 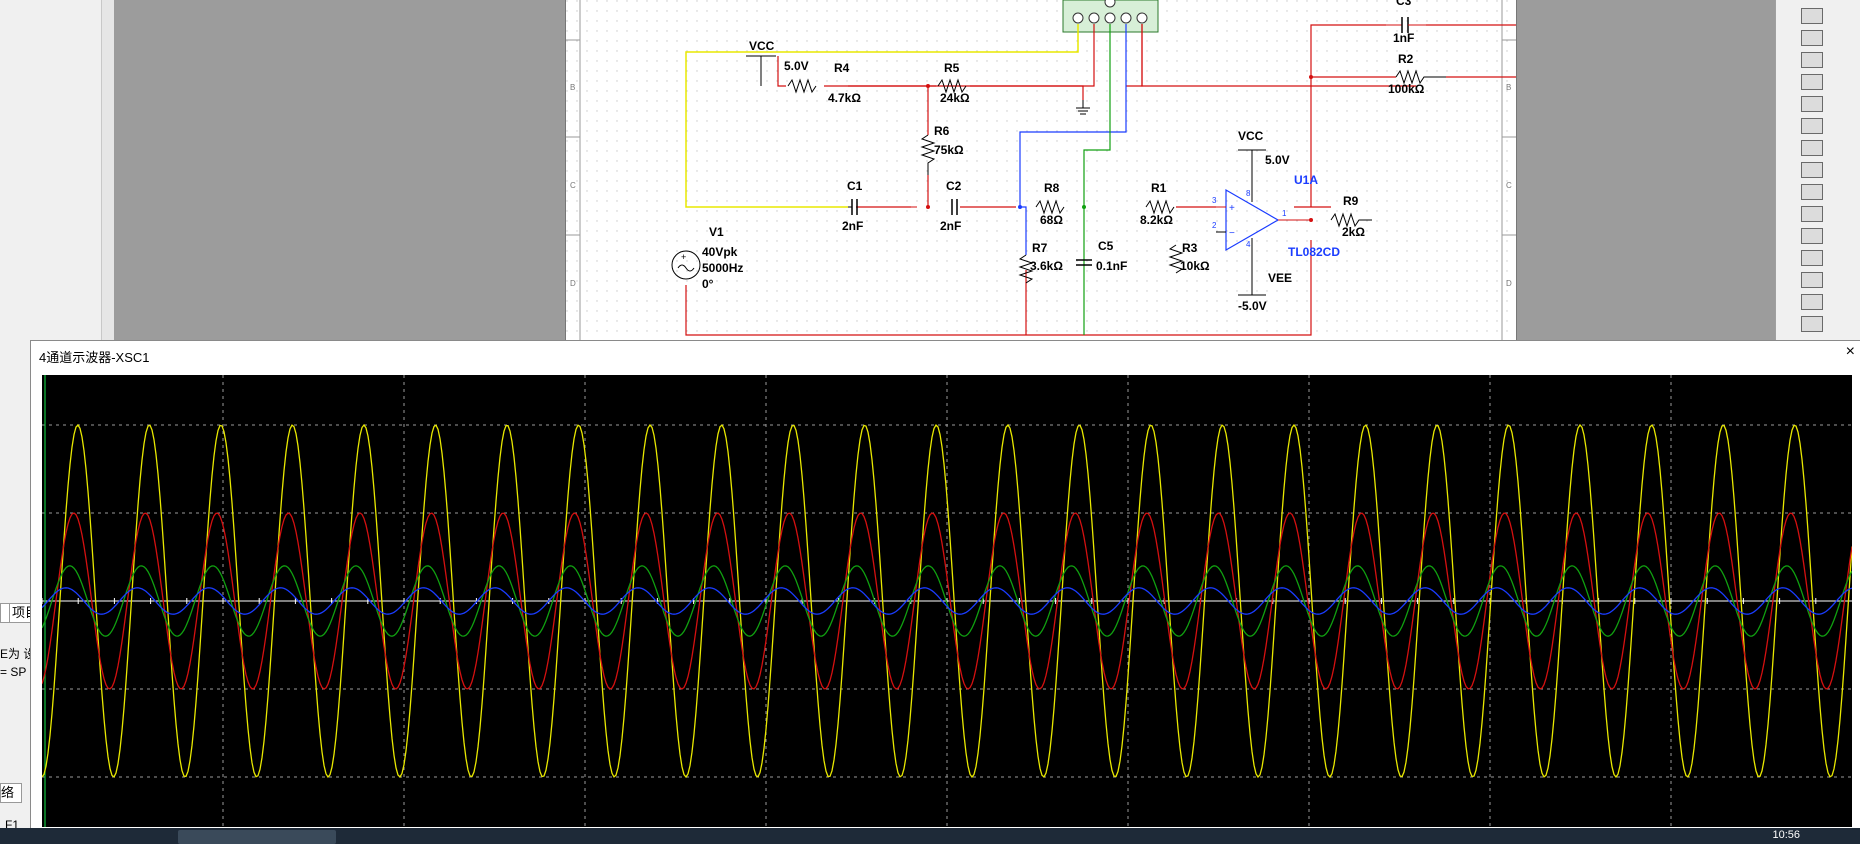 What do you see at coordinates (107, 170) in the screenshot?
I see `left-panel-frame` at bounding box center [107, 170].